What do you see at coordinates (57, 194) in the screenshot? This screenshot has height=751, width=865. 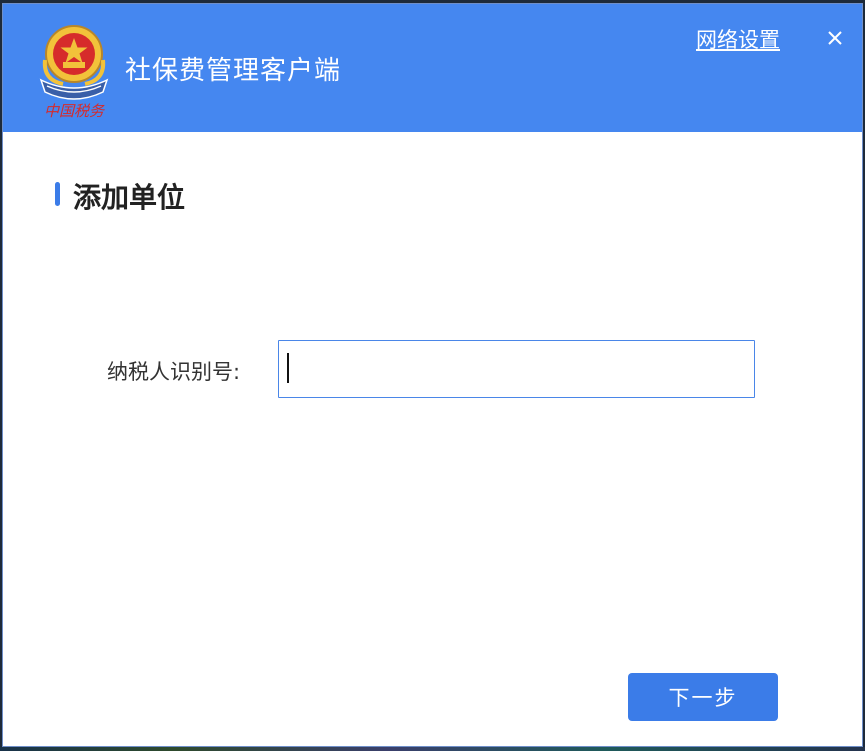 I see `section-accent-bar` at bounding box center [57, 194].